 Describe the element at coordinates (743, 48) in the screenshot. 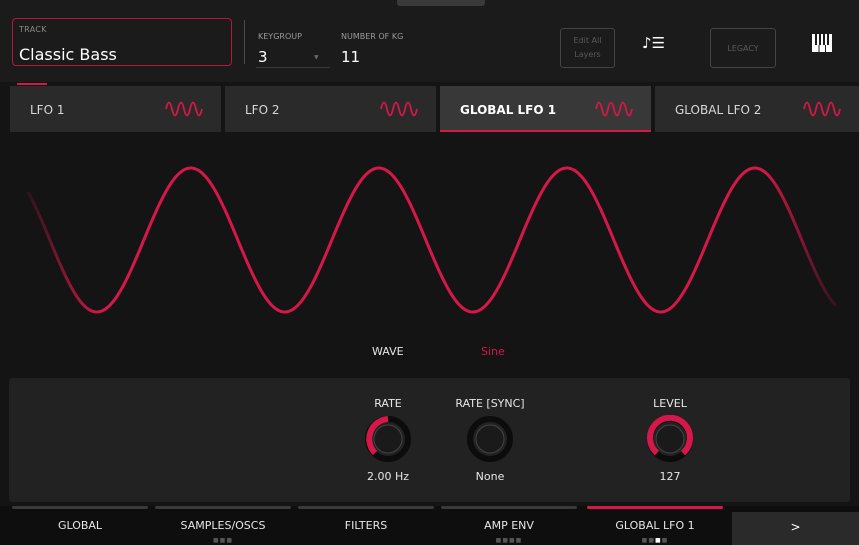

I see `legacy-button: LEGACY` at that location.